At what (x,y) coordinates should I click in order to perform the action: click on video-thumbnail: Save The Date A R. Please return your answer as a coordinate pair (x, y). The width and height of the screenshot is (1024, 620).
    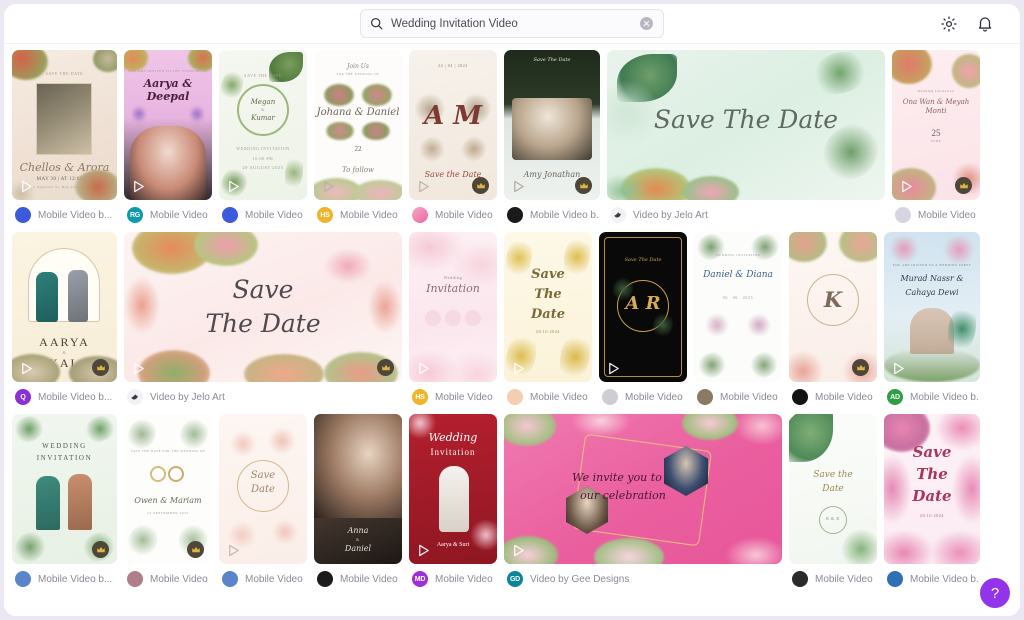
    Looking at the image, I should click on (643, 307).